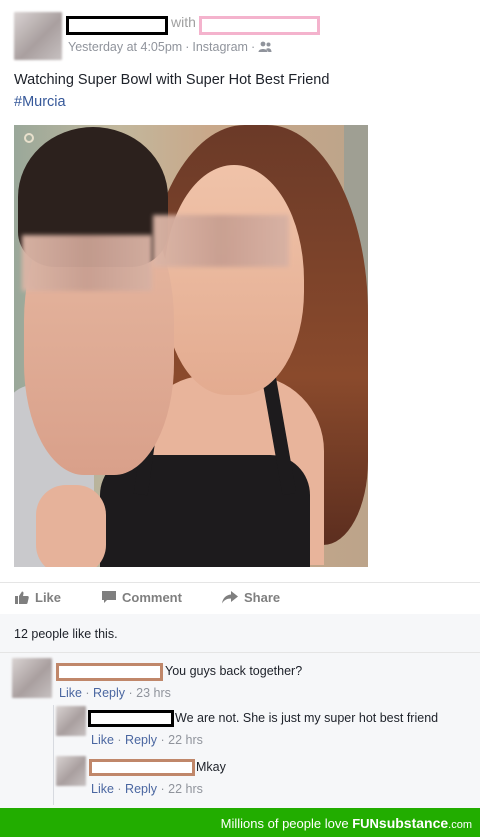 The width and height of the screenshot is (480, 837). Describe the element at coordinates (87, 263) in the screenshot. I see `face-blur-left` at that location.